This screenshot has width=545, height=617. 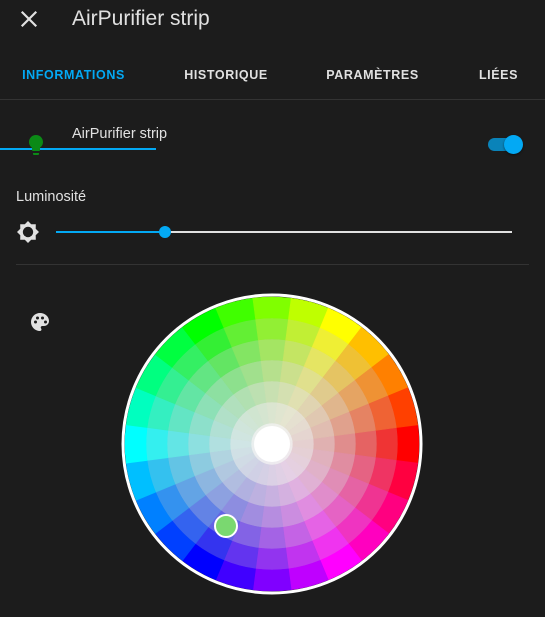 What do you see at coordinates (513, 144) in the screenshot?
I see `toggle-thumb` at bounding box center [513, 144].